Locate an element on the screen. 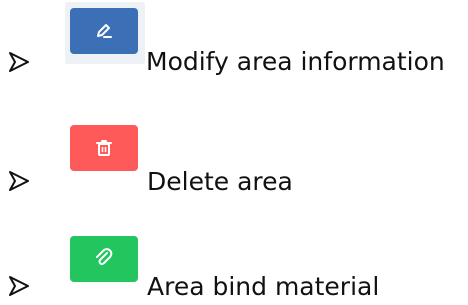 This screenshot has height=305, width=468. trash-icon is located at coordinates (104, 148).